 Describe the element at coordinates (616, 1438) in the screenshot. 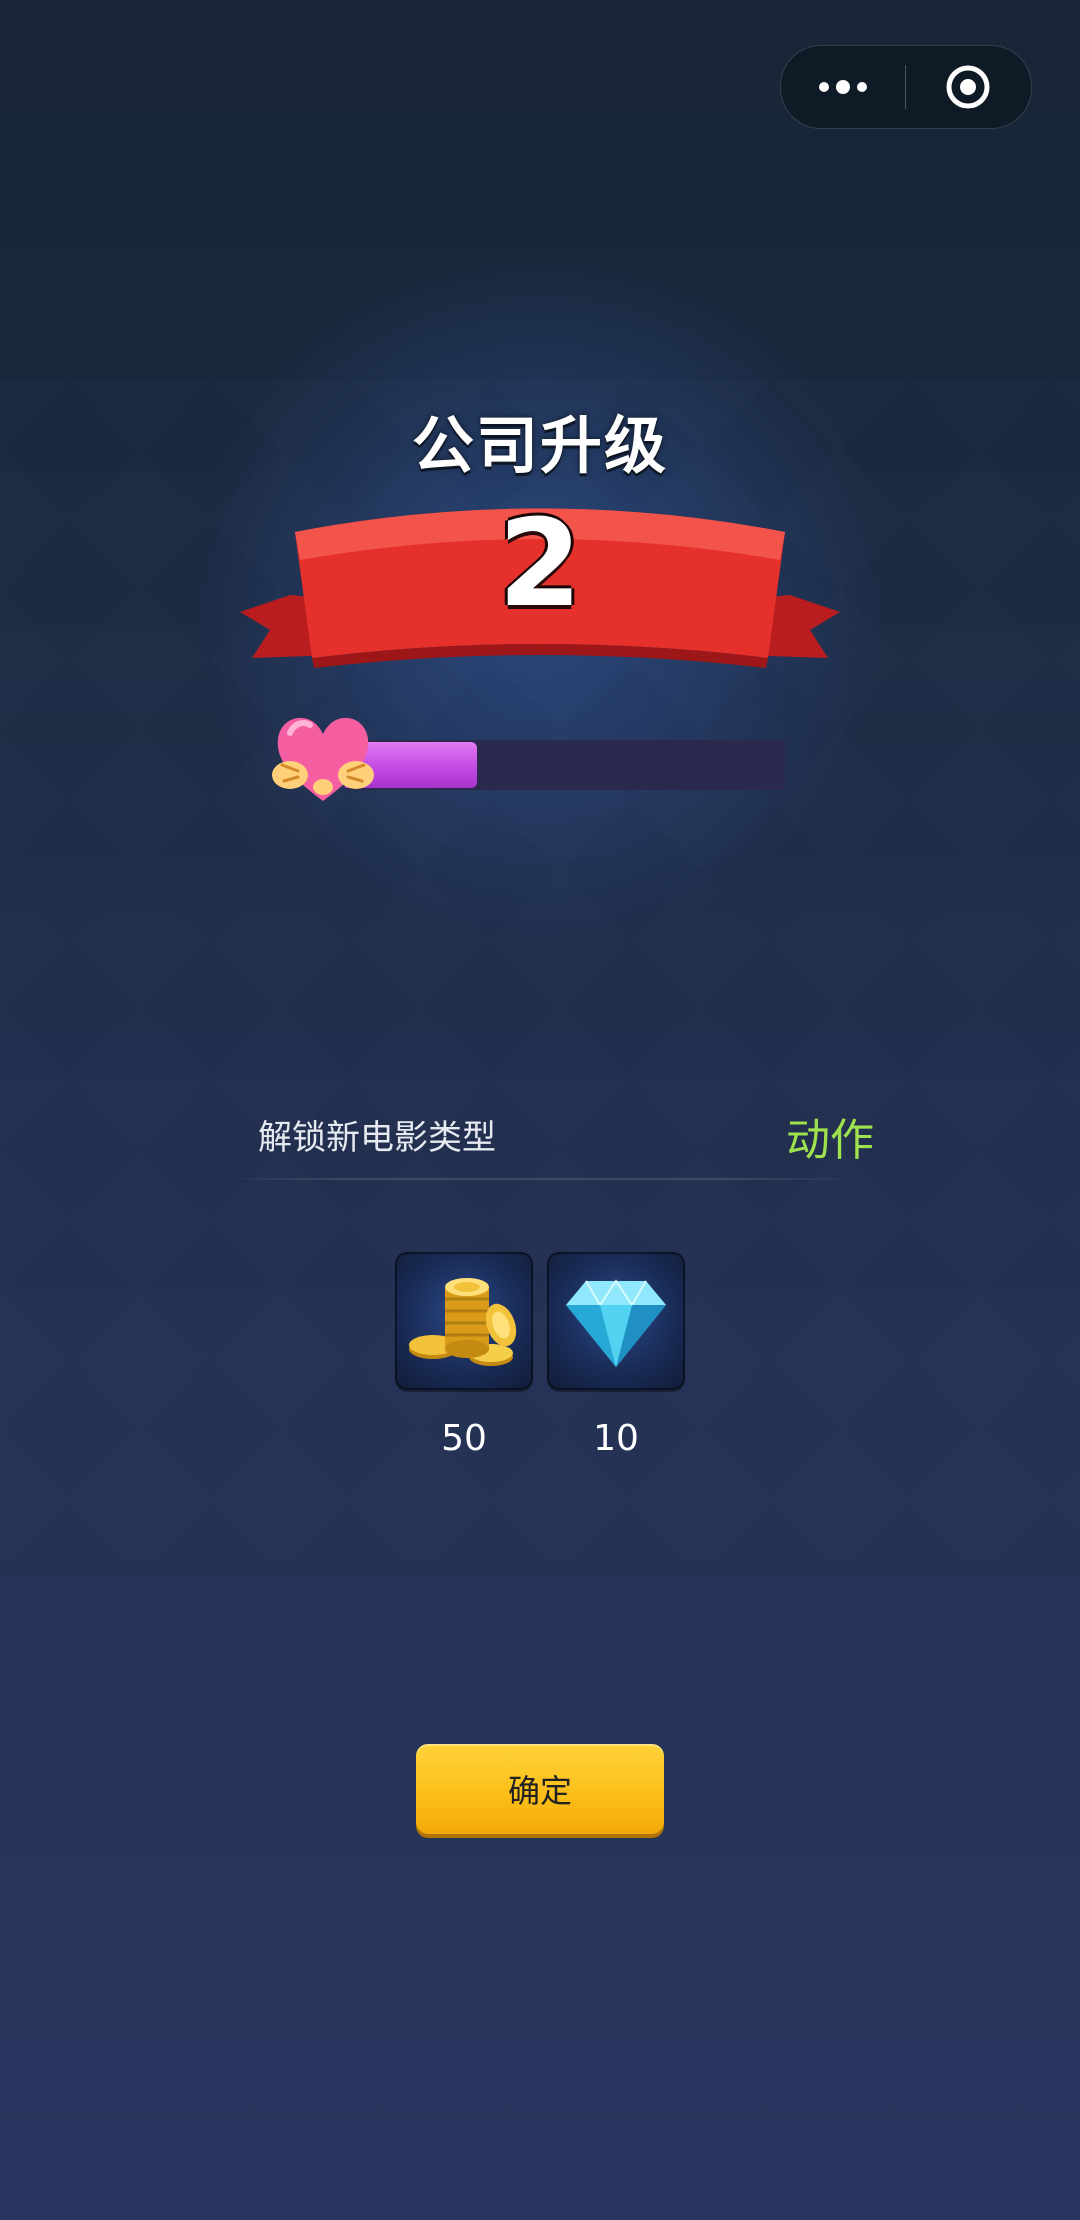

I see `reward-diamond-amount: 10` at that location.